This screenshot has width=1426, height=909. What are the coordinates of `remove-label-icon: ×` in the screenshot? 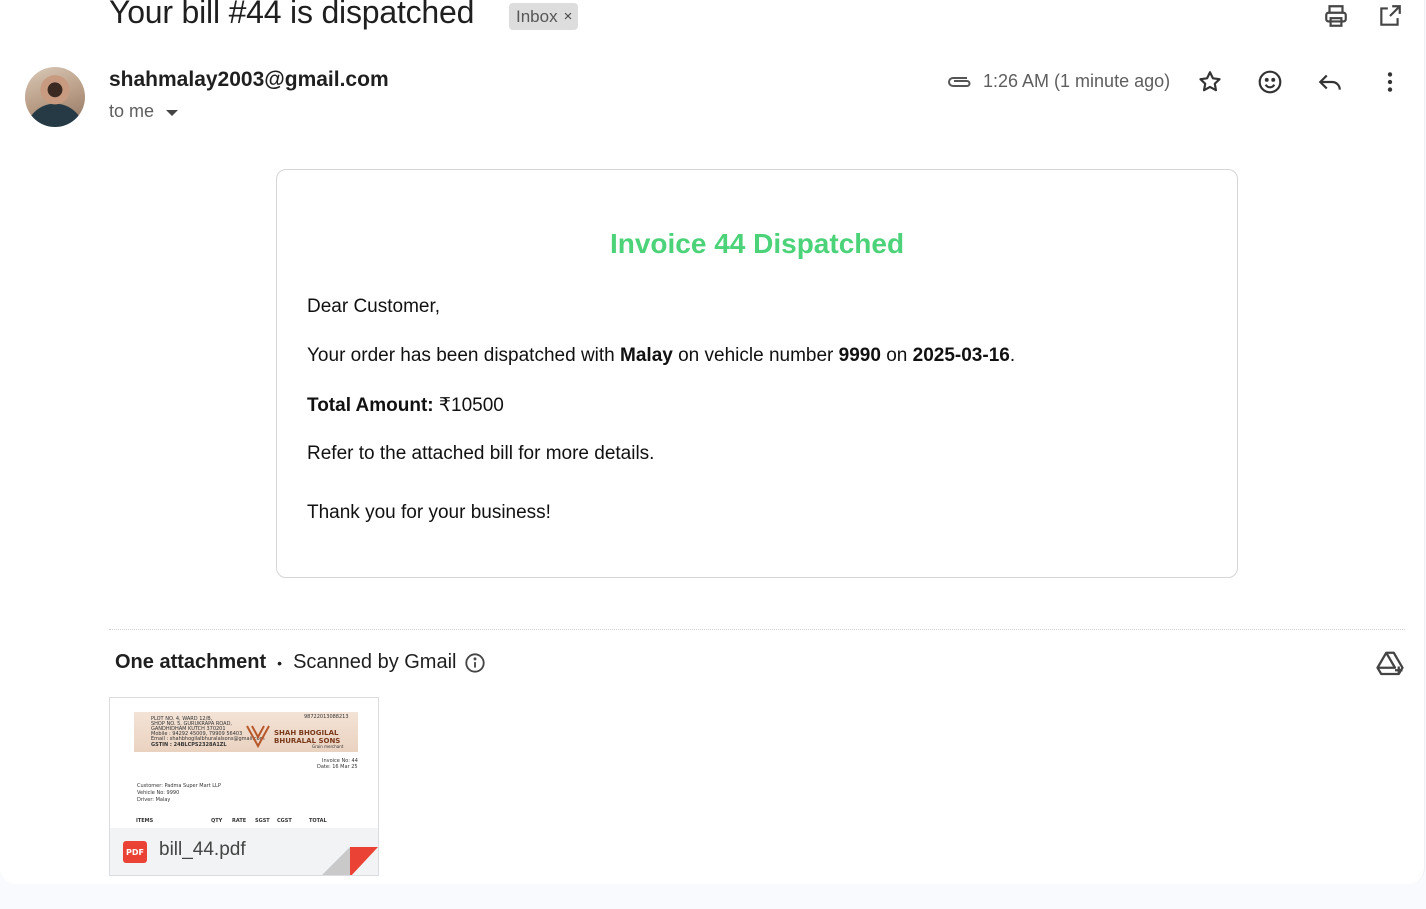 It's located at (568, 16).